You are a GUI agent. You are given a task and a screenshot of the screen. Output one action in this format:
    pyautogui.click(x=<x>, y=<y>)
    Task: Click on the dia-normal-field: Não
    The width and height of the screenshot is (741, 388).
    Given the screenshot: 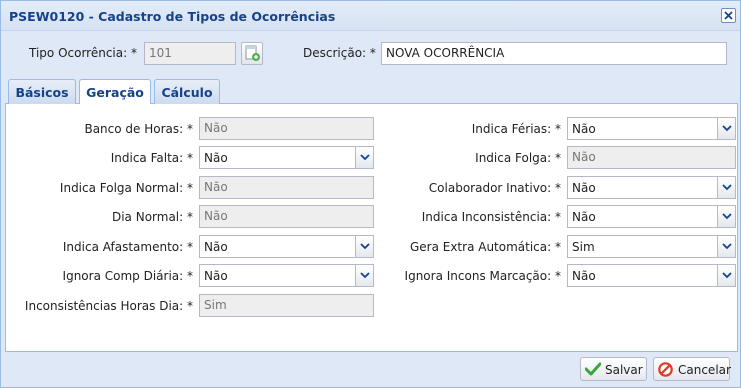 What is the action you would take?
    pyautogui.click(x=286, y=216)
    